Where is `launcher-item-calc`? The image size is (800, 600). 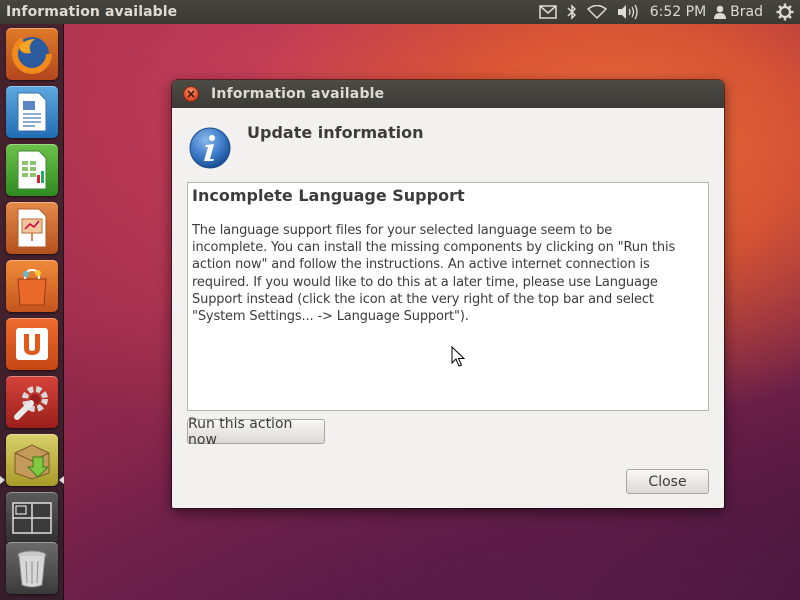
launcher-item-calc is located at coordinates (32, 170).